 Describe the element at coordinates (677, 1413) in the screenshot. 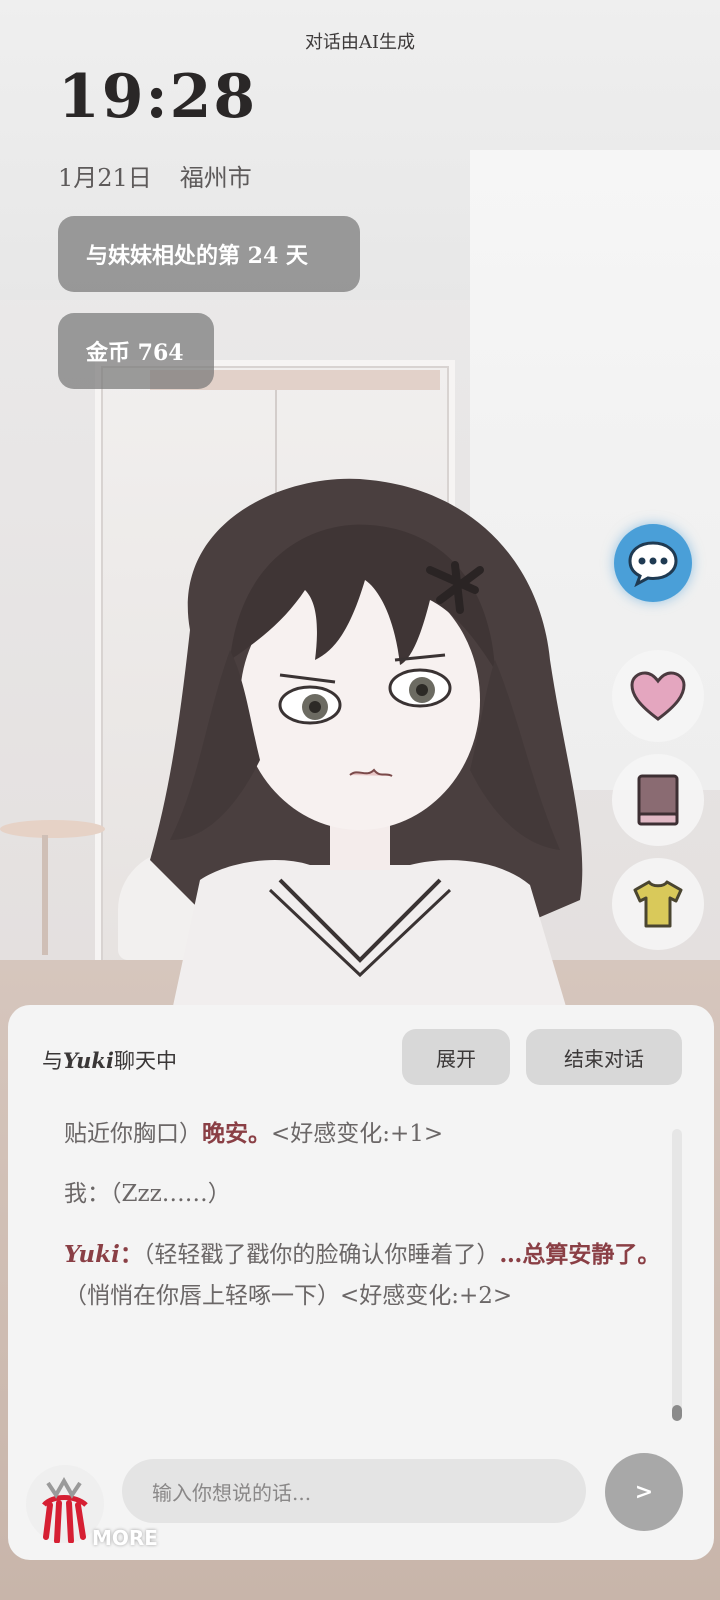

I see `chat-scroll-thumb` at that location.